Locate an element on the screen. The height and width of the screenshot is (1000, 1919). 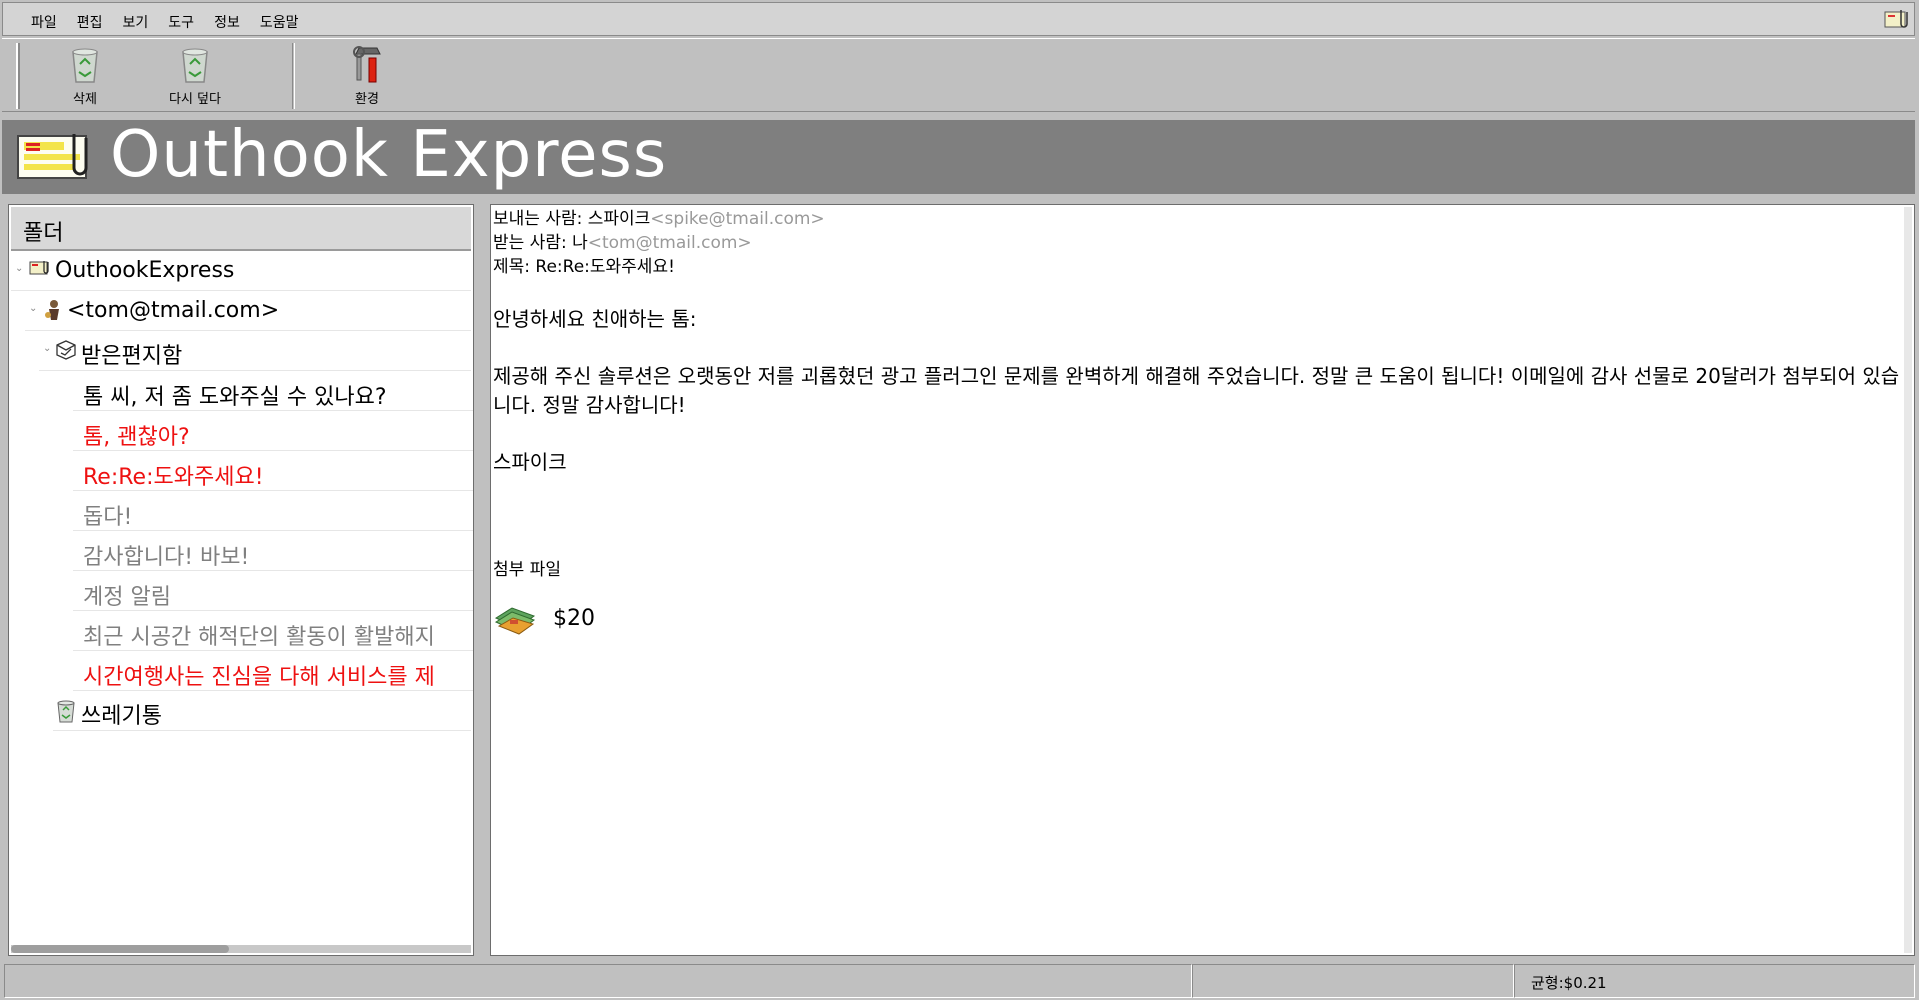
subject-line: 제목: Re:Re:도와주세요! is located at coordinates (584, 267).